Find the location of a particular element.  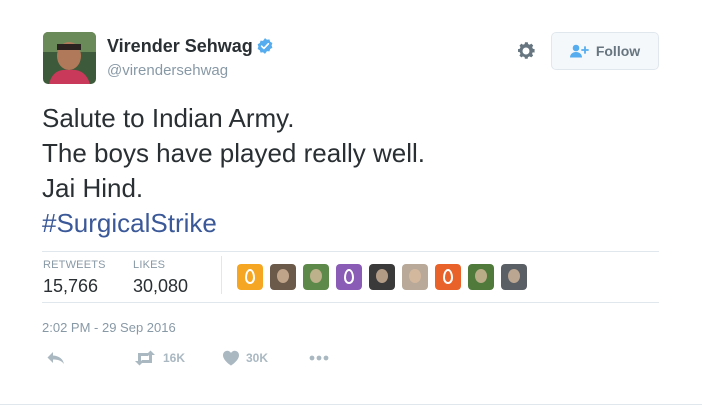

tweet-timestamp: 2:02 PM - 29 Sep 2016 is located at coordinates (109, 327).